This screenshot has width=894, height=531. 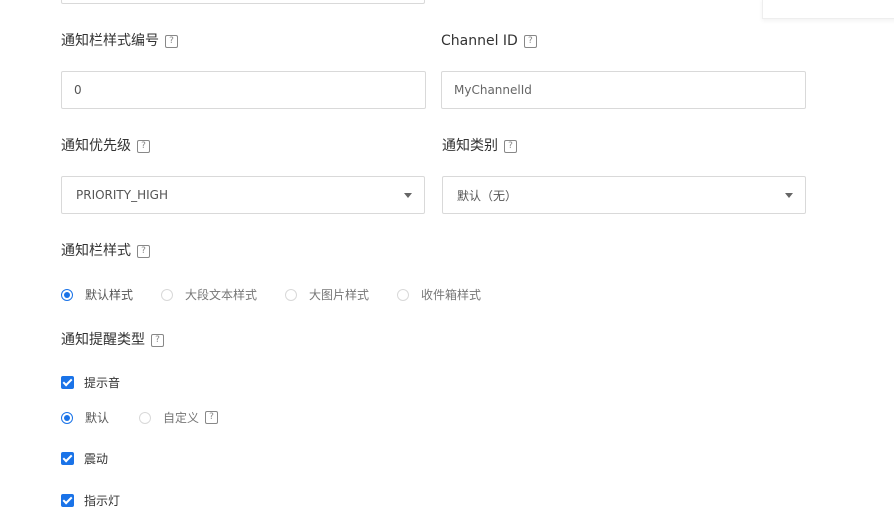 What do you see at coordinates (67, 458) in the screenshot?
I see `vibrate-checkbox` at bounding box center [67, 458].